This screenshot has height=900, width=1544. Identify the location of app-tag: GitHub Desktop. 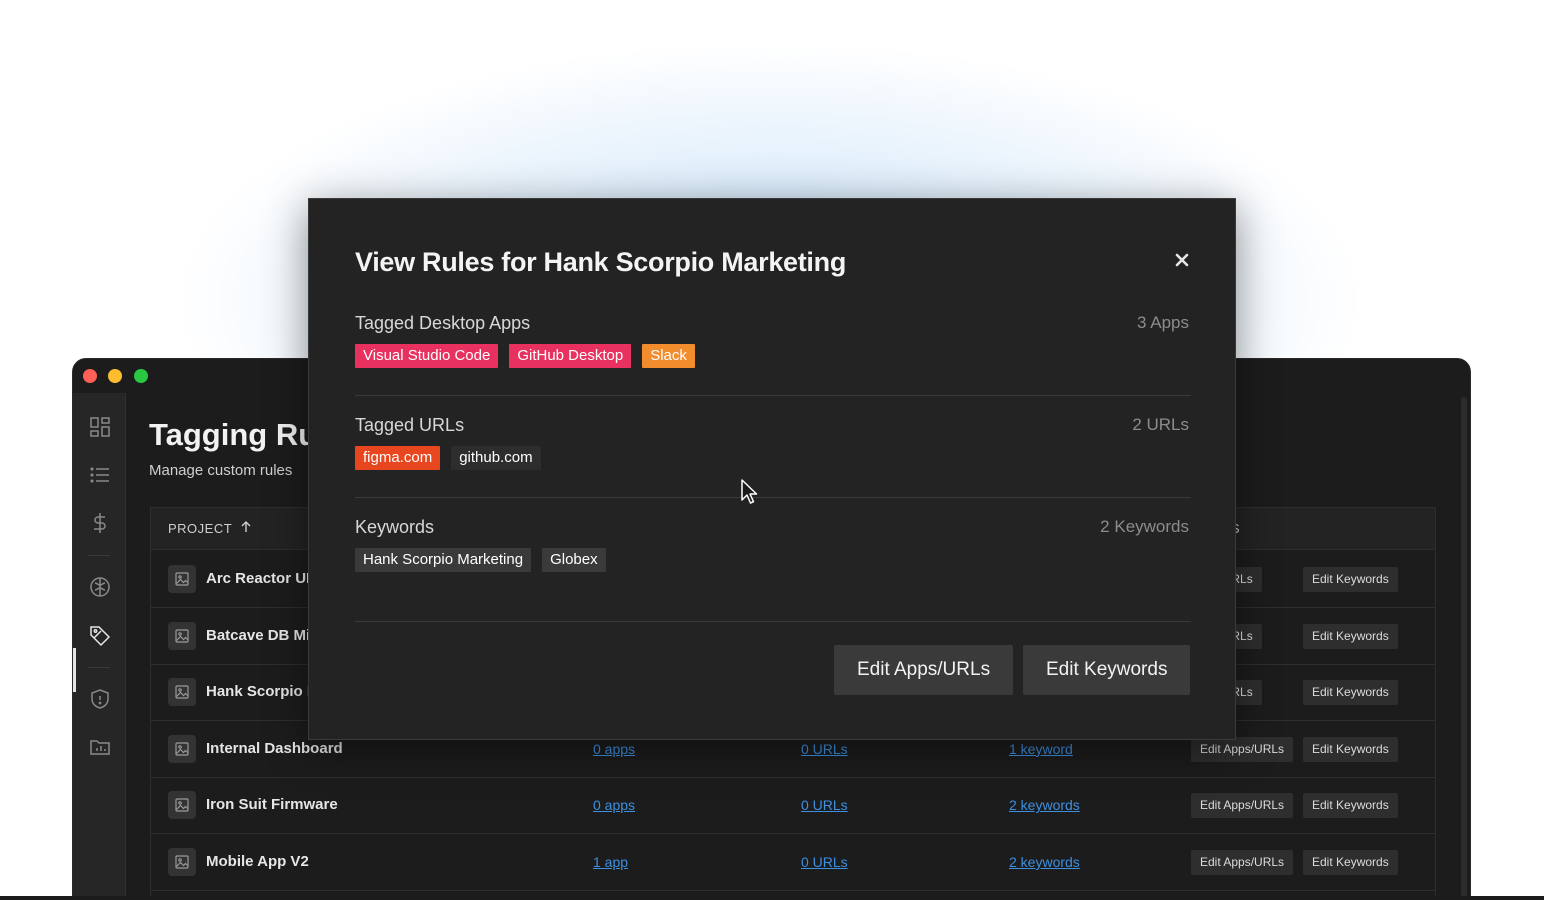
(570, 356).